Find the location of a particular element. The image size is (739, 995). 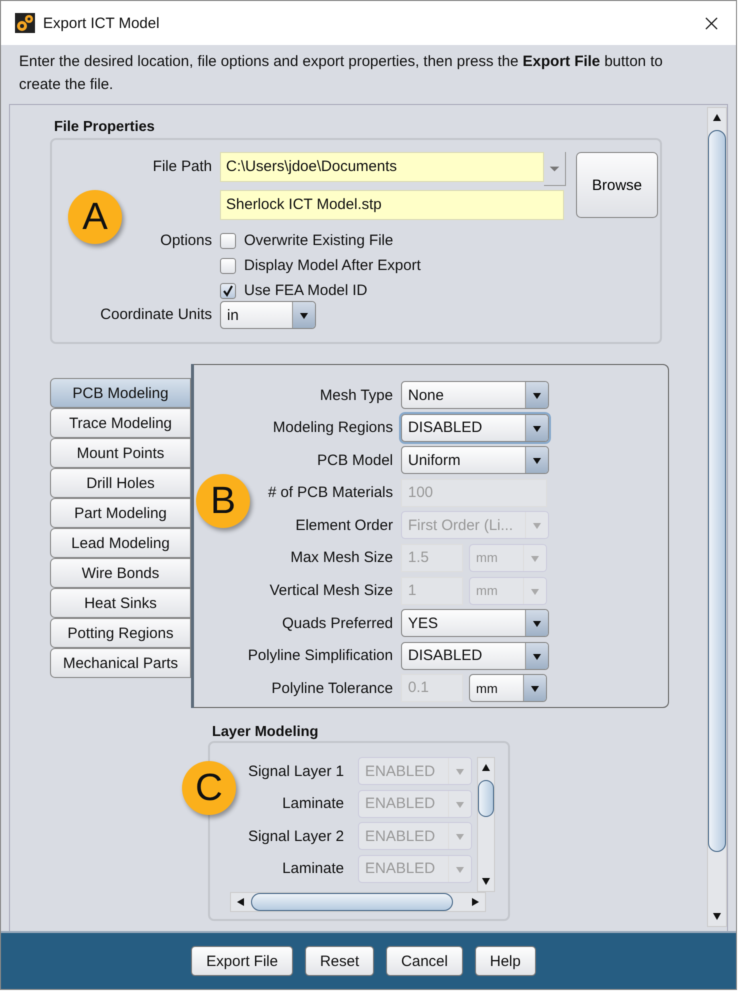

dialog-button: Reset is located at coordinates (339, 961).